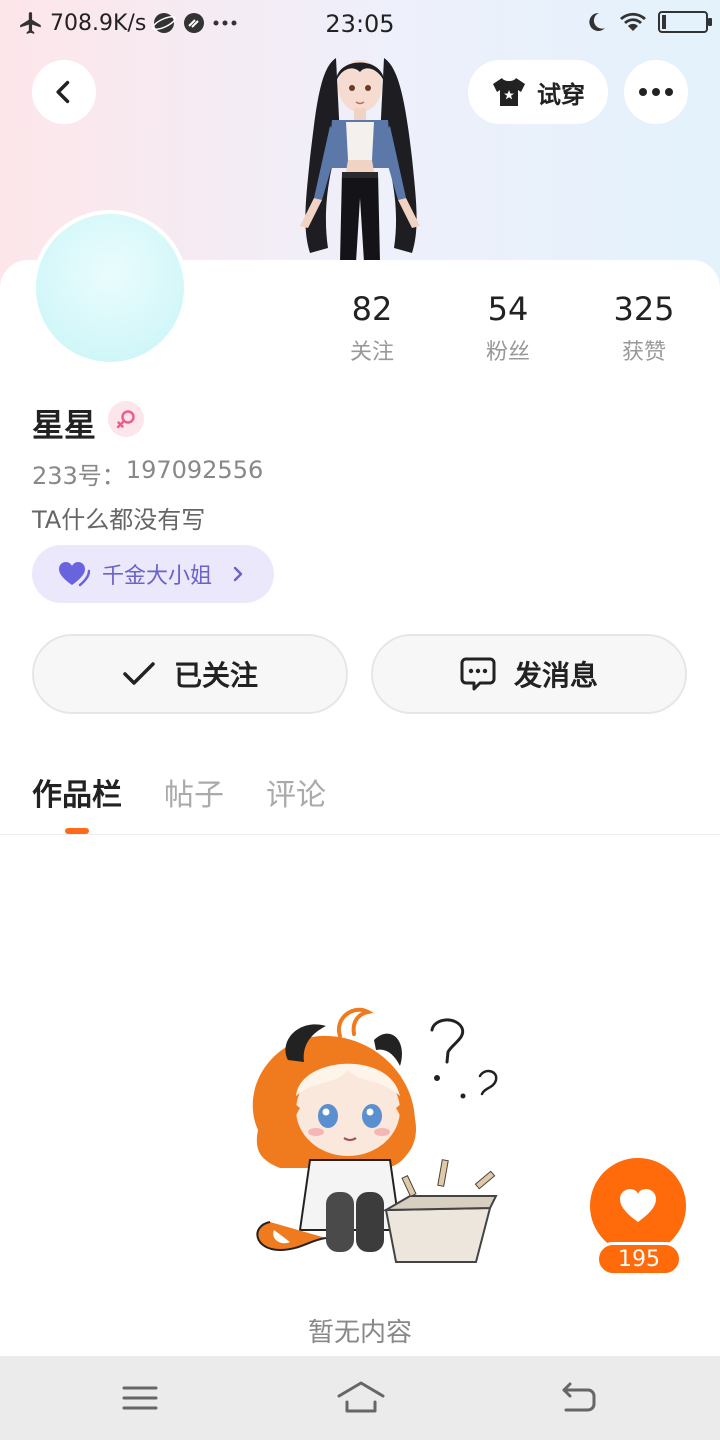 The image size is (720, 1440). Describe the element at coordinates (508, 309) in the screenshot. I see `stat-followers-count: 54` at that location.